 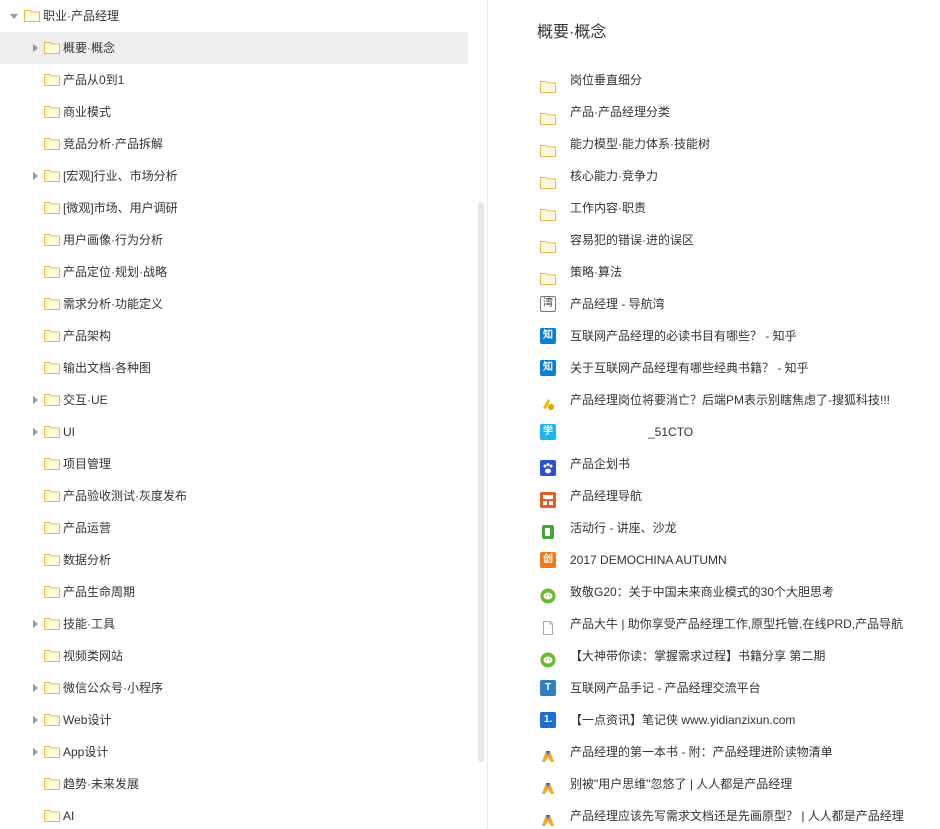 I want to click on content-item-label: 活动行 - 讲座、沙龙, so click(x=623, y=528).